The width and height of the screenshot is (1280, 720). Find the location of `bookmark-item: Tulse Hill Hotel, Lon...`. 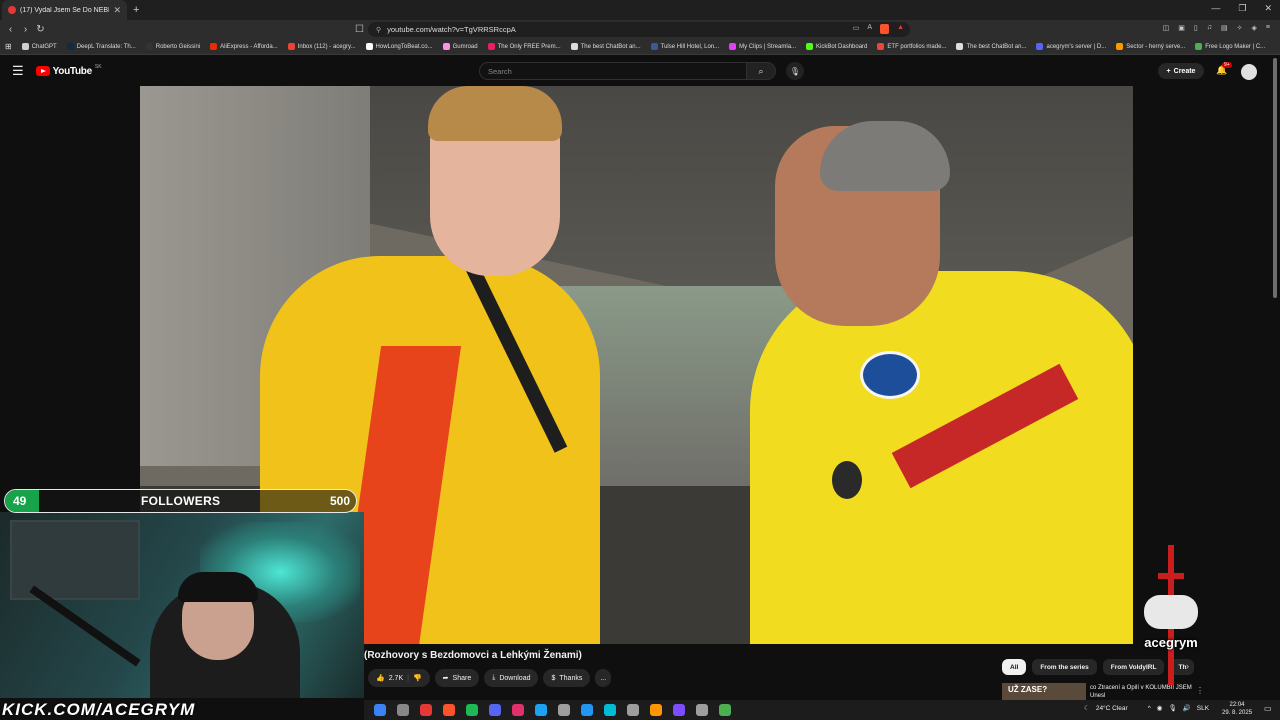

bookmark-item: Tulse Hill Hotel, Lon... is located at coordinates (684, 46).